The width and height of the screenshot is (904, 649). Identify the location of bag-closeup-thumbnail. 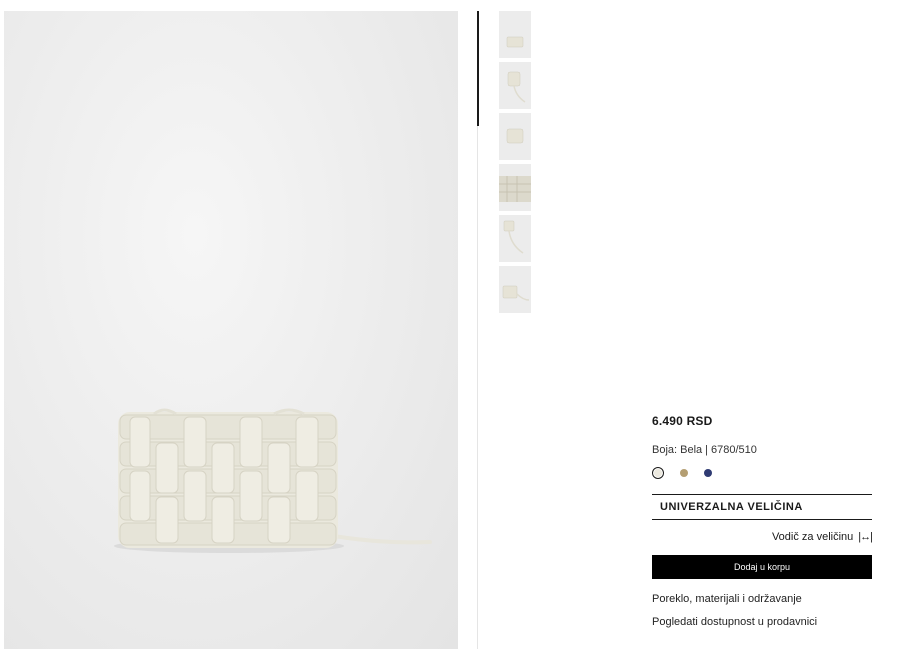
(515, 189).